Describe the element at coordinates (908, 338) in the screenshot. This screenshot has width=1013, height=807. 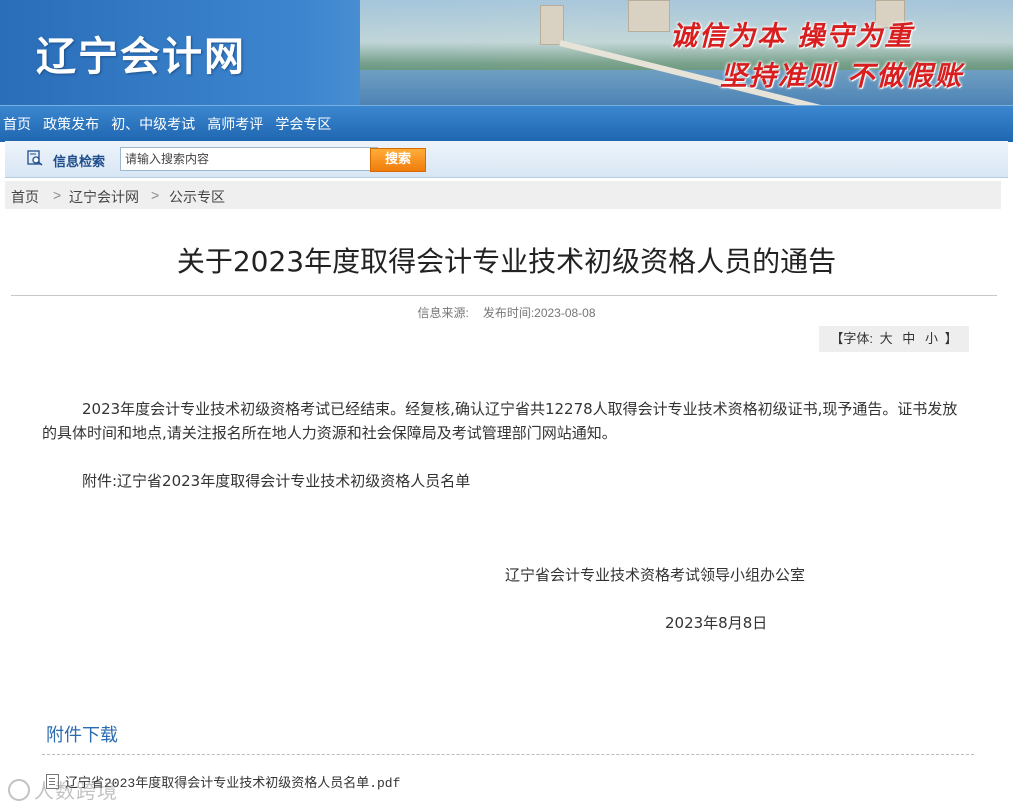
I see `font-size-medium: 中` at that location.